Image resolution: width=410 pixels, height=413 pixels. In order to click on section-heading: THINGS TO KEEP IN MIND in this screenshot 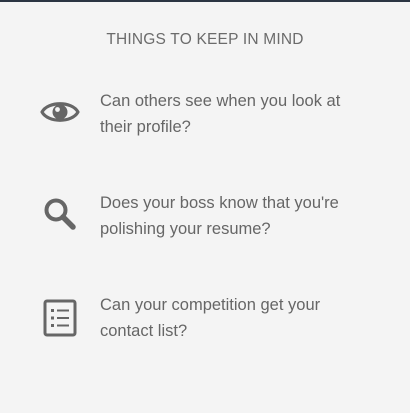, I will do `click(205, 39)`.